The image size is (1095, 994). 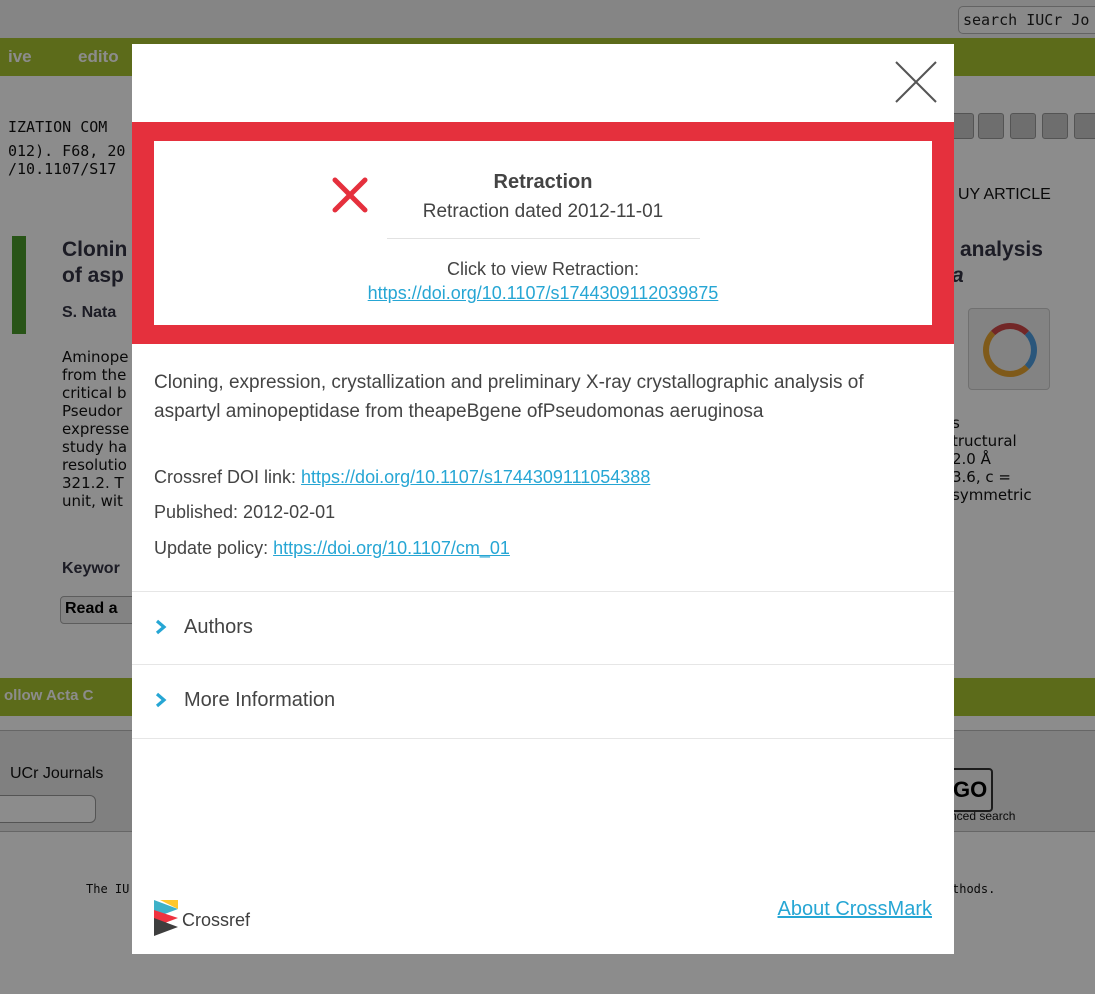 I want to click on more-info-section-label: More Information, so click(x=260, y=700).